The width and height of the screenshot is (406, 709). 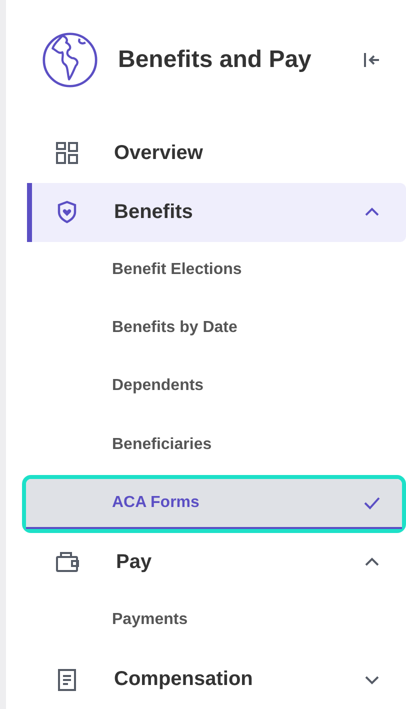 What do you see at coordinates (216, 679) in the screenshot?
I see `nav-group: Compensation` at bounding box center [216, 679].